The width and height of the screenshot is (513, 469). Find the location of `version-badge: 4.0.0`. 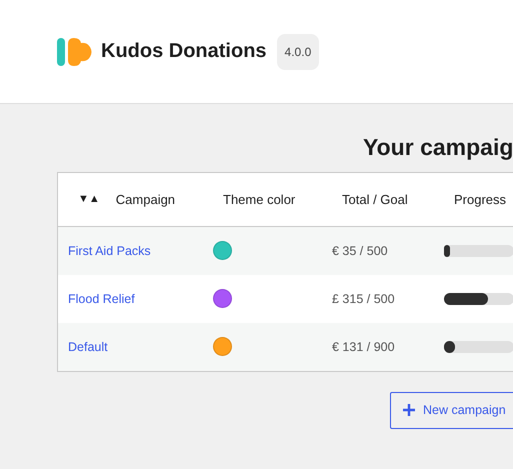

version-badge: 4.0.0 is located at coordinates (298, 52).